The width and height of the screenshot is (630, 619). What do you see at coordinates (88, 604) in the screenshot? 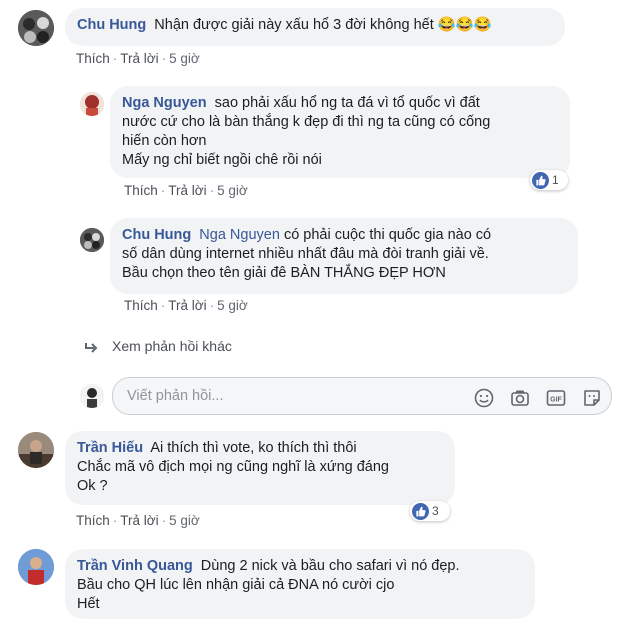
I see `comment-line: Hết` at bounding box center [88, 604].